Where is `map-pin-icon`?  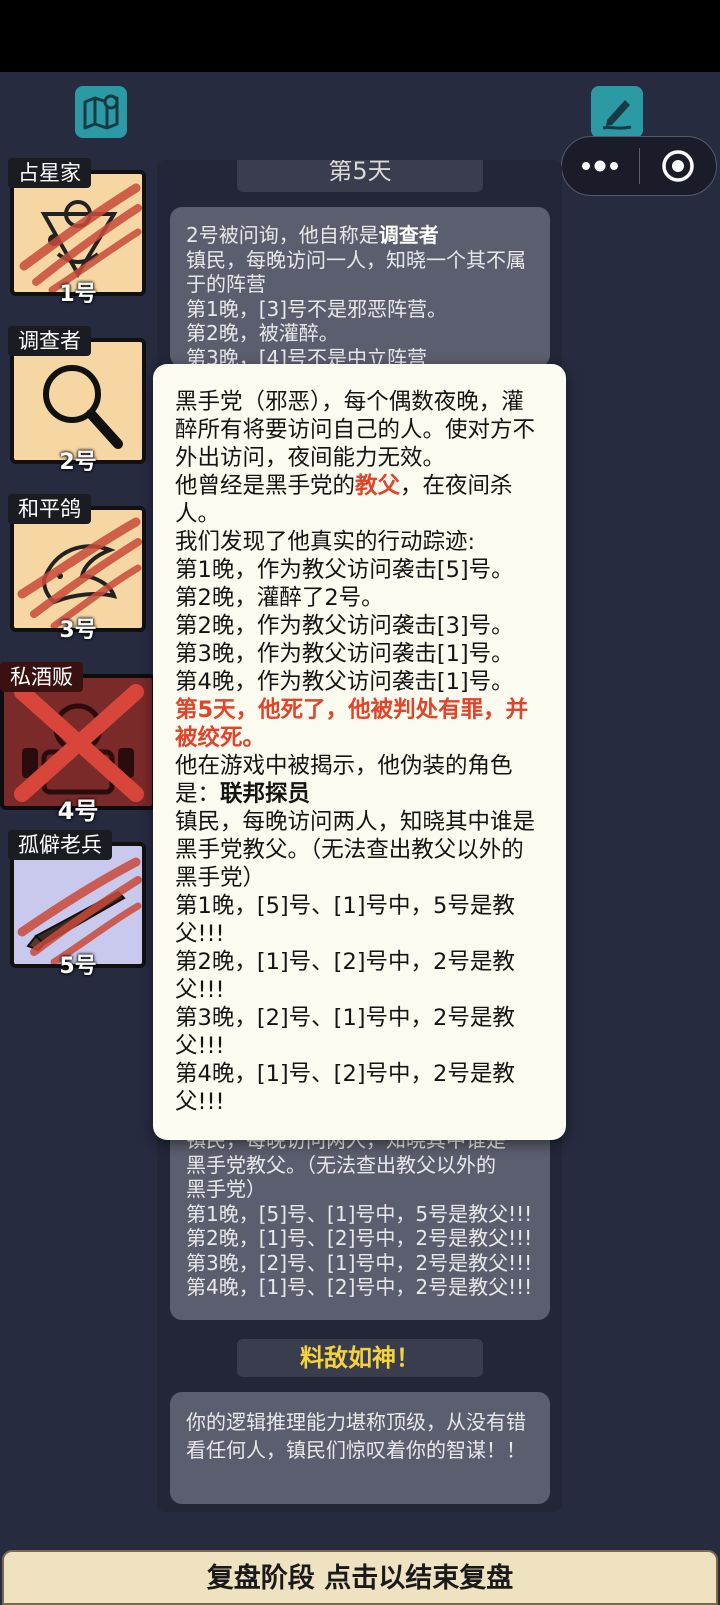 map-pin-icon is located at coordinates (101, 112).